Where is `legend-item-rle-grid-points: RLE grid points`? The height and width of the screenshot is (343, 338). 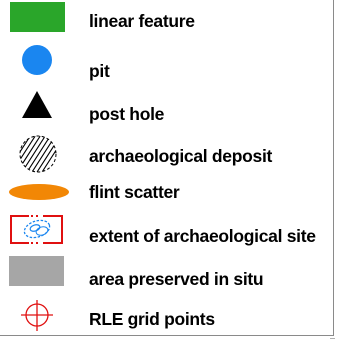
legend-item-rle-grid-points: RLE grid points is located at coordinates (166, 318).